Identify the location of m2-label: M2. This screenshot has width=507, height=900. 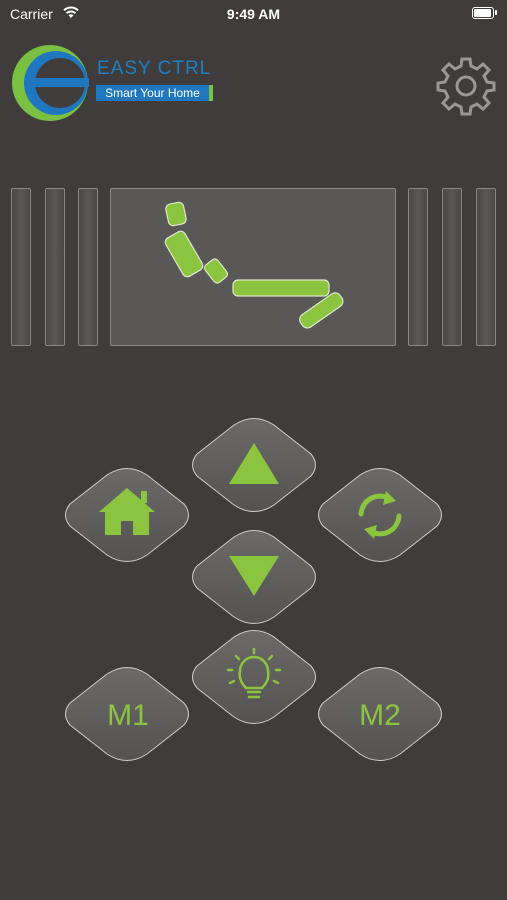
(380, 715).